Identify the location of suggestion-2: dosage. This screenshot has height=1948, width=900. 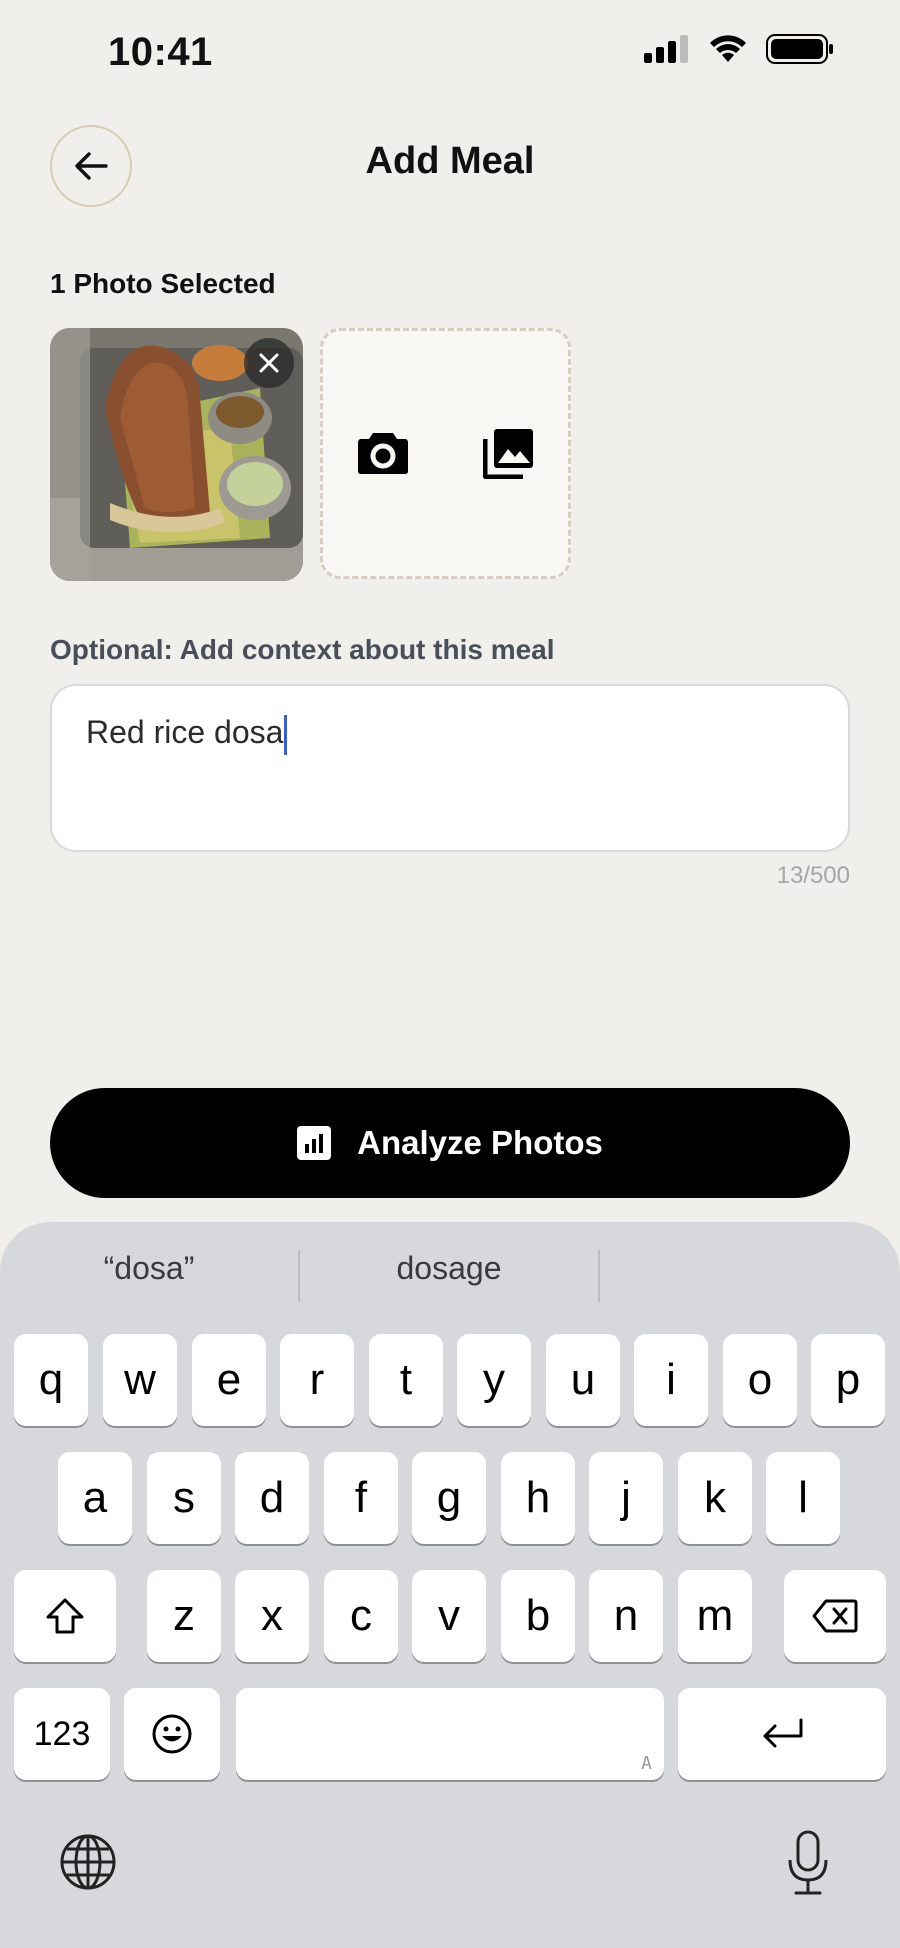
(449, 1268).